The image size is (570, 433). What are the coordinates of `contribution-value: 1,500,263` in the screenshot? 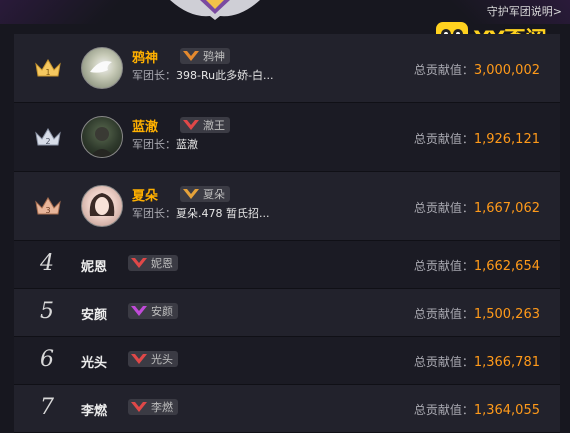 It's located at (506, 314).